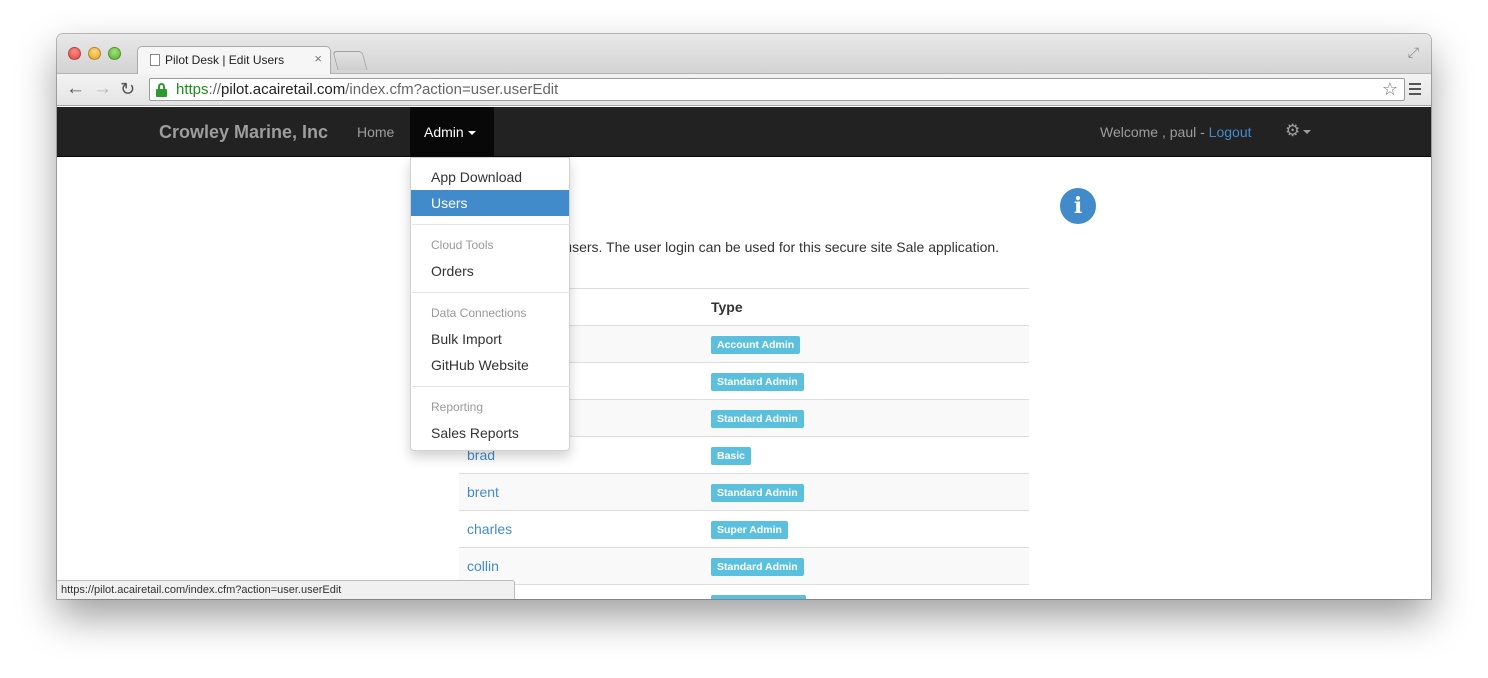  I want to click on table-row: charles Super Admin, so click(744, 529).